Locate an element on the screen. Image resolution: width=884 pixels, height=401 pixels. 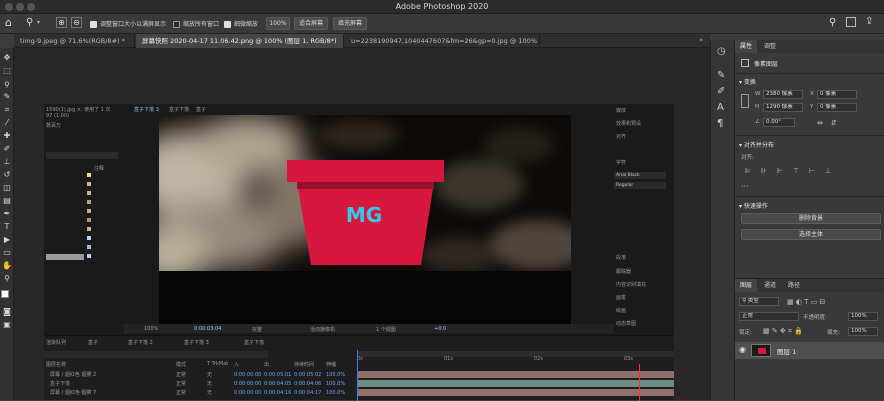
tab-overflow-icon: » is located at coordinates (701, 40).